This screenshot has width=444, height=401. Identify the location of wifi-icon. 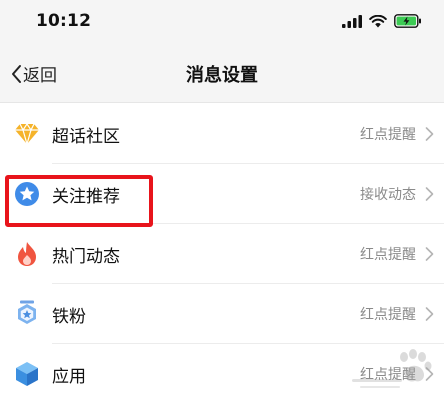
(378, 20).